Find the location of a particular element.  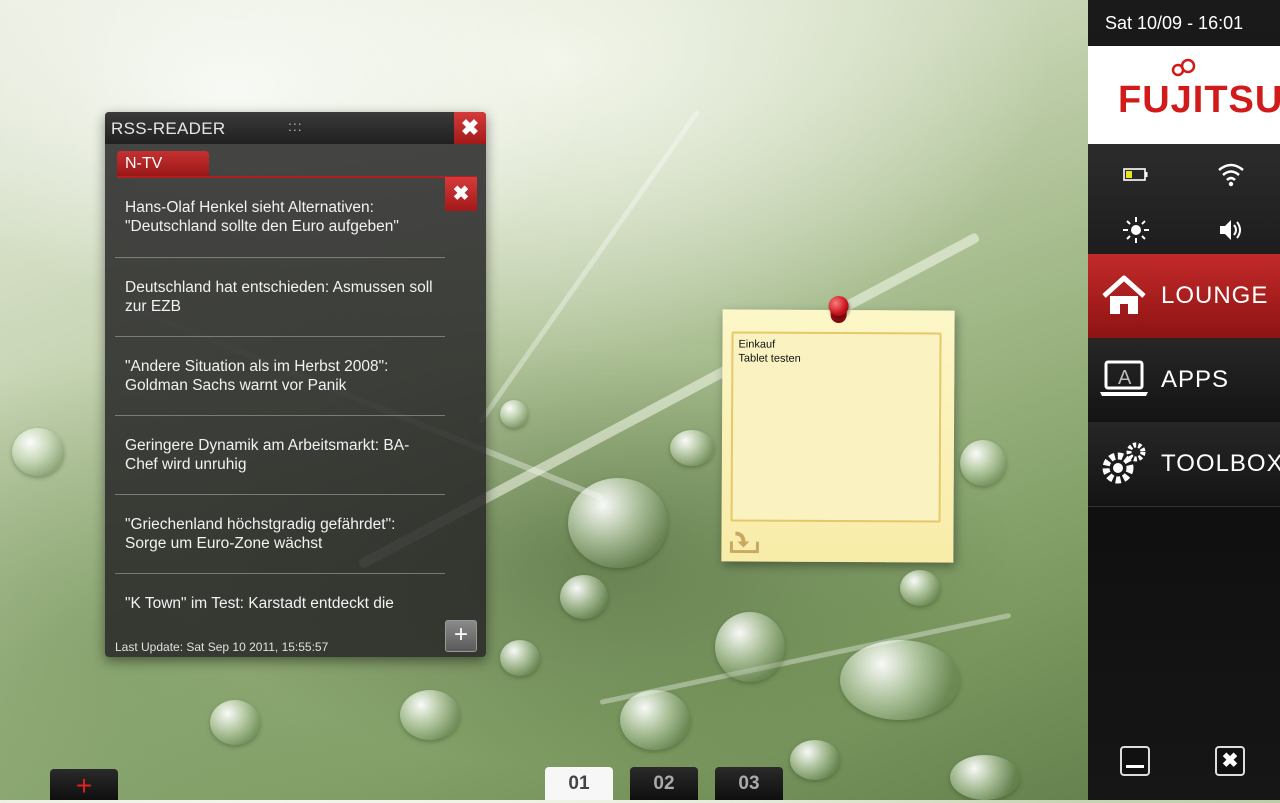

volume-icon is located at coordinates (1231, 230).